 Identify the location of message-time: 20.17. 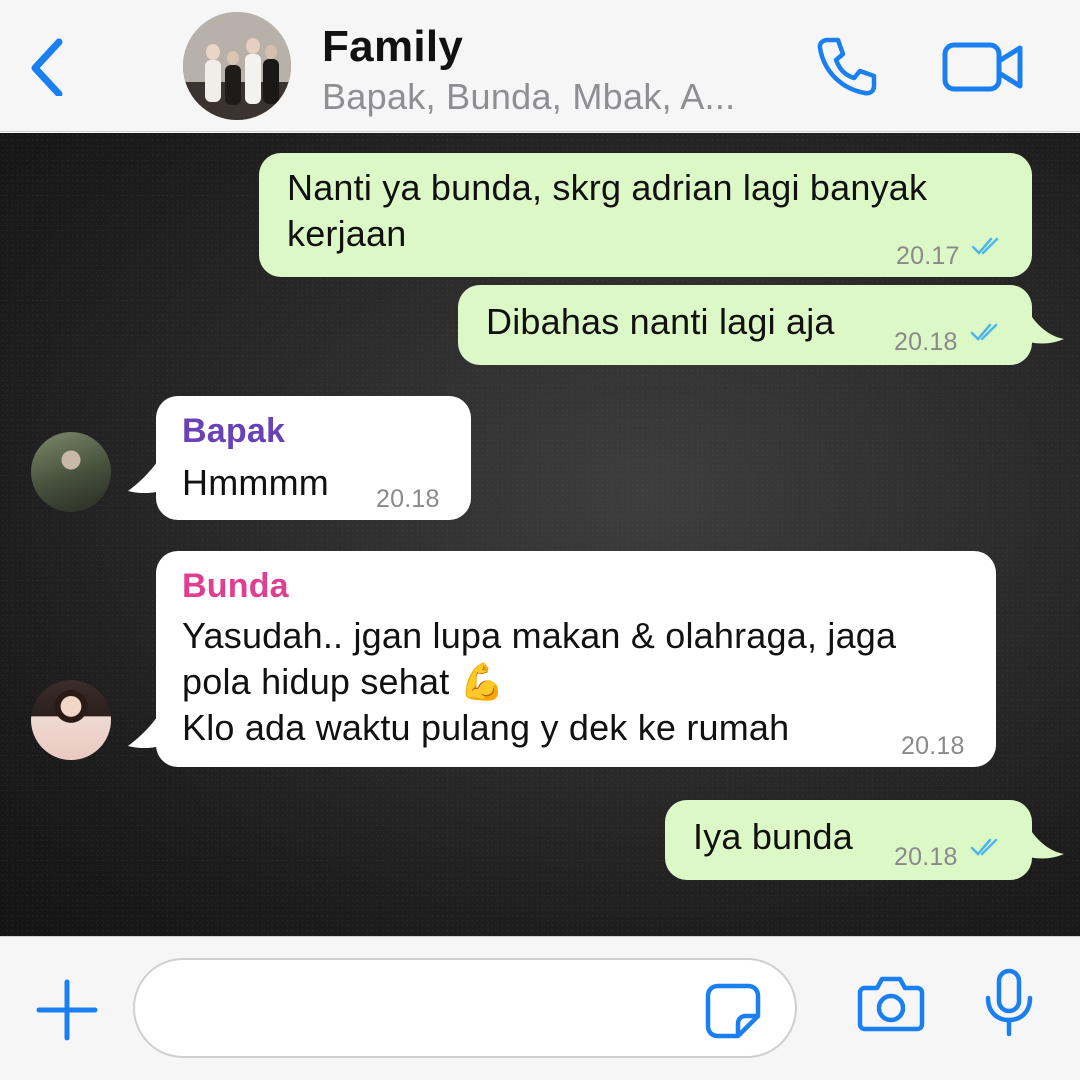
(928, 256).